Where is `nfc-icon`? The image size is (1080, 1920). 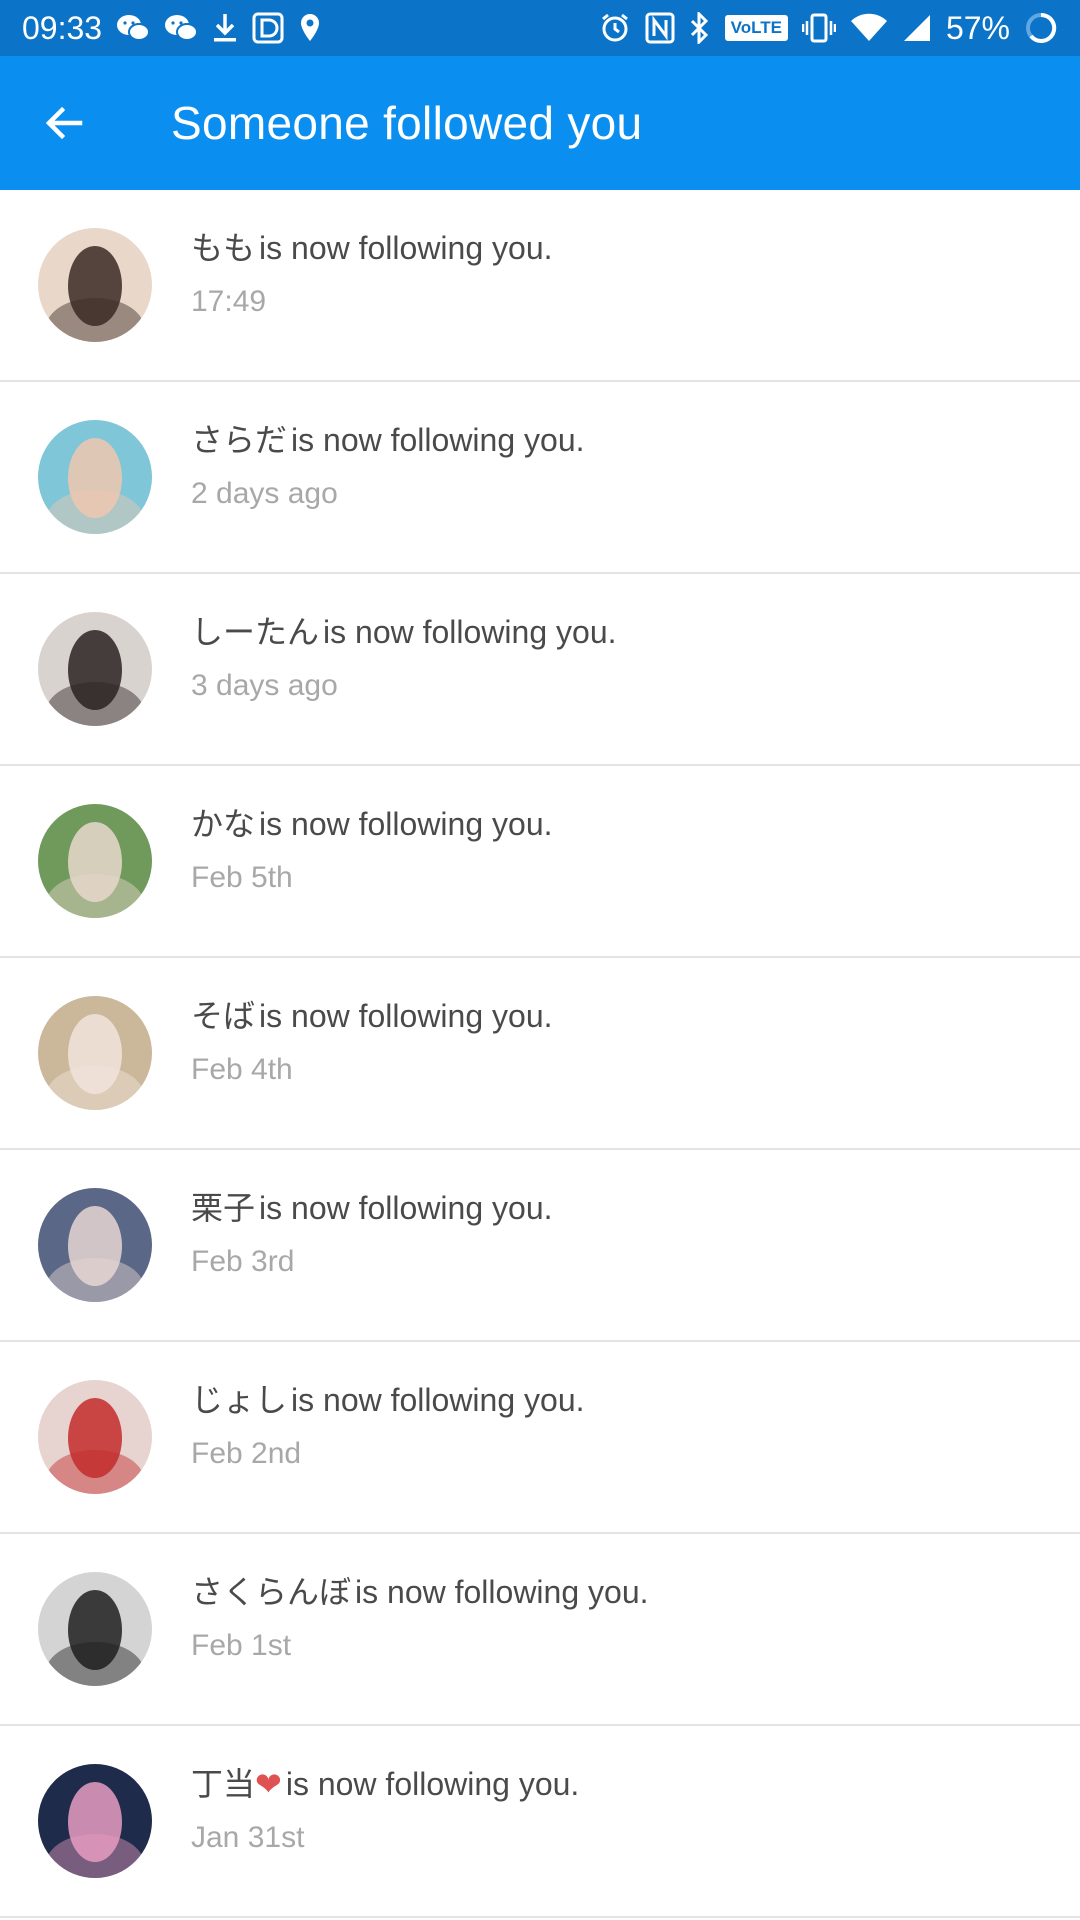 nfc-icon is located at coordinates (660, 28).